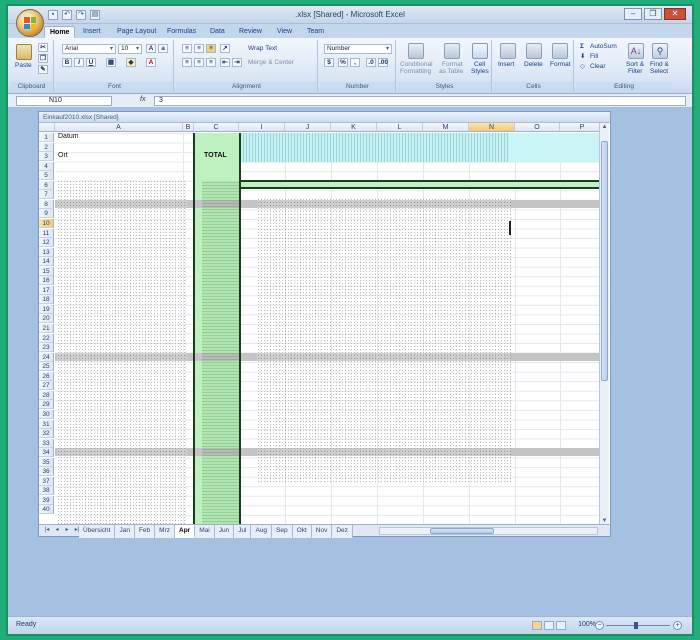 This screenshot has height=640, width=700. What do you see at coordinates (582, 47) in the screenshot?
I see `autosum-icon: Σ` at bounding box center [582, 47].